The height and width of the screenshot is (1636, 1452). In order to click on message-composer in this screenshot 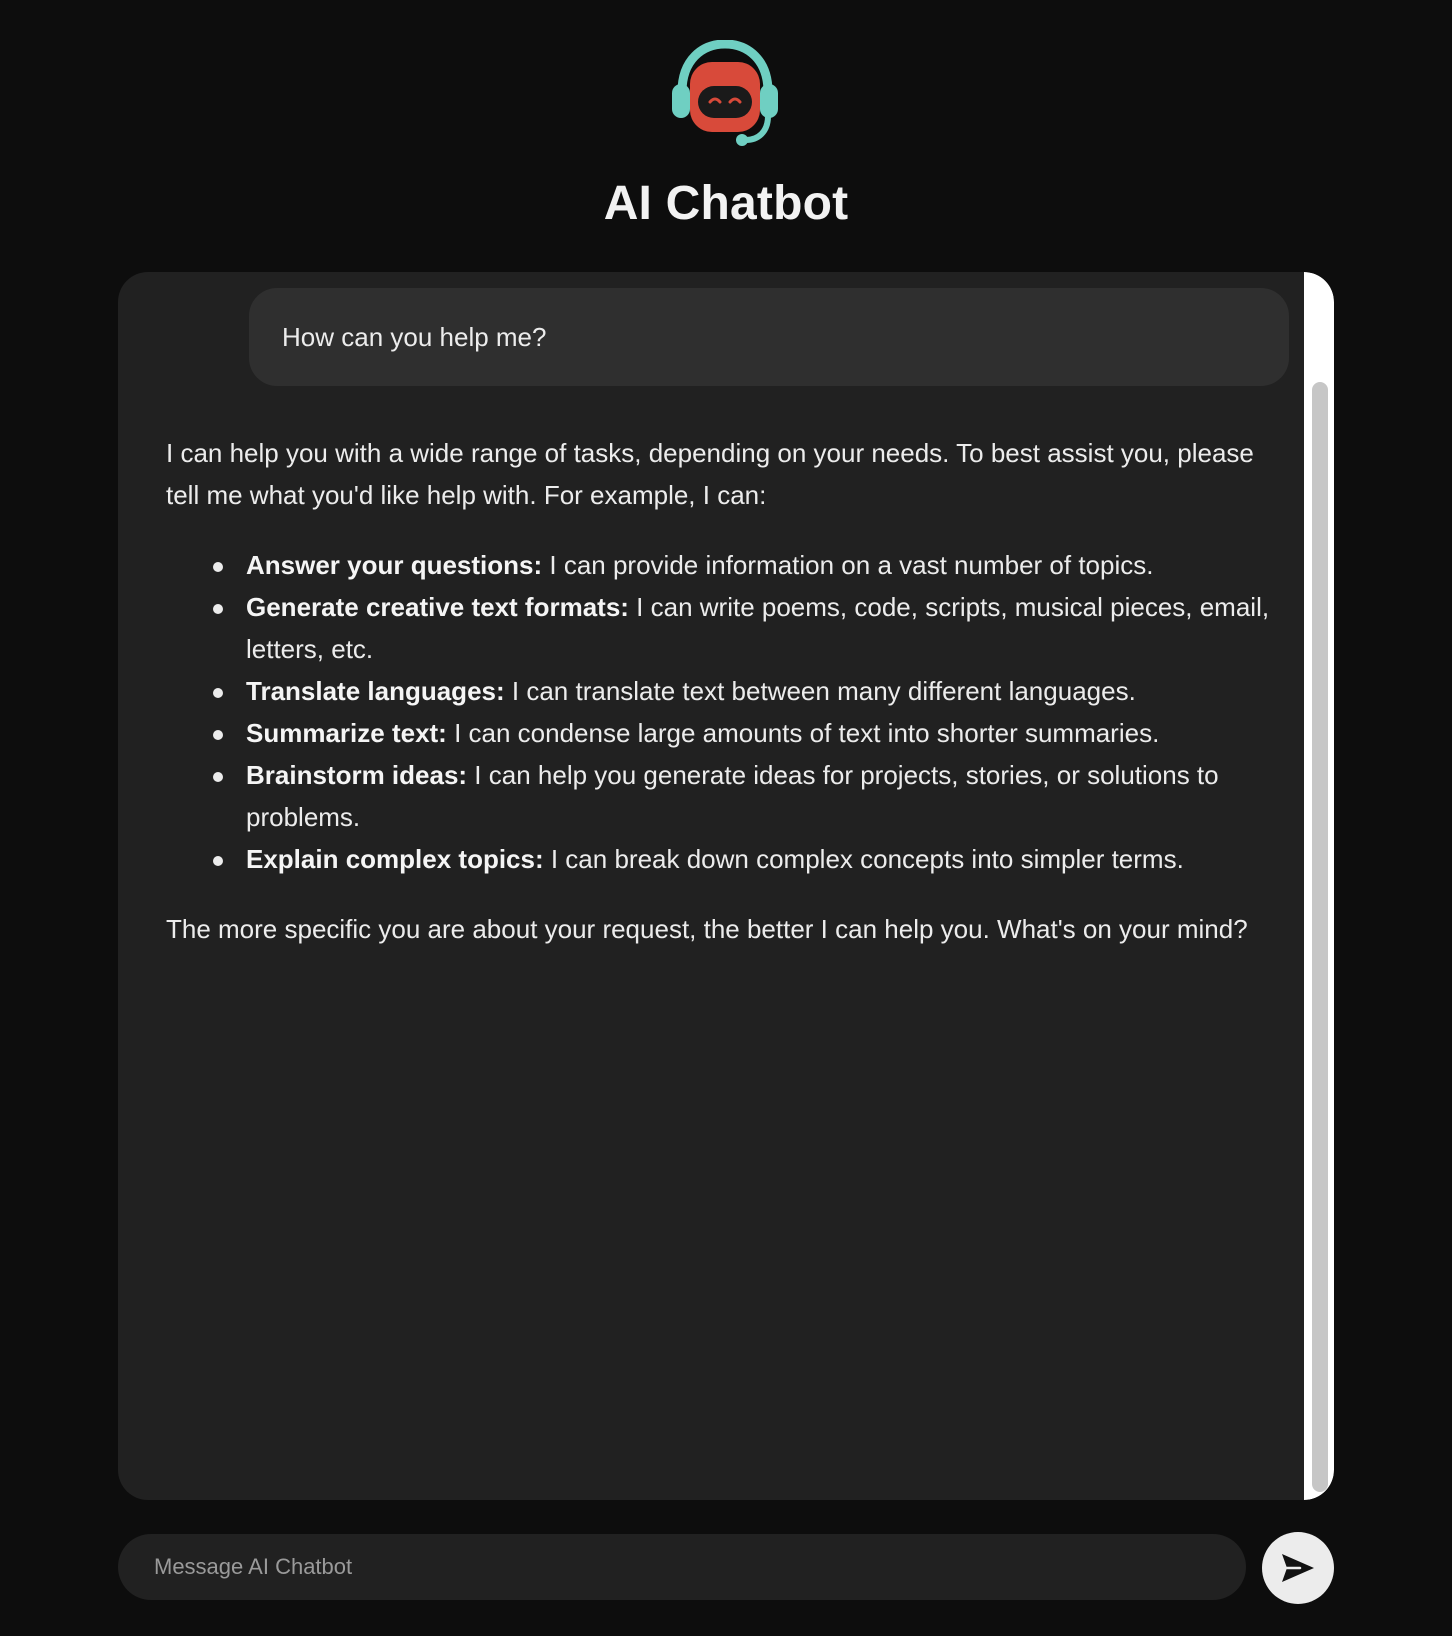, I will do `click(682, 1567)`.